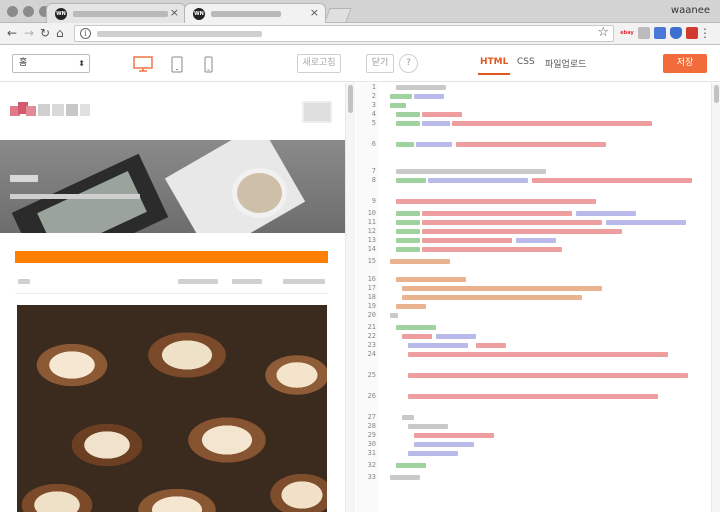 The image size is (720, 512). I want to click on line-number: 30, so click(371, 444).